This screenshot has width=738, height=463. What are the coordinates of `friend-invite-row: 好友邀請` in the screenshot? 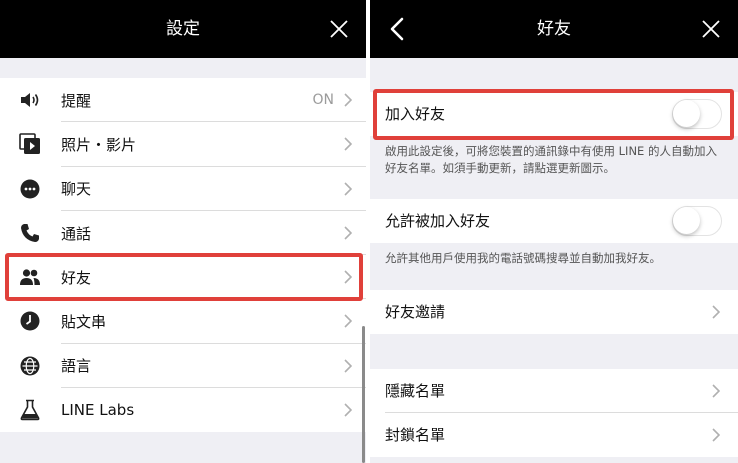 It's located at (554, 312).